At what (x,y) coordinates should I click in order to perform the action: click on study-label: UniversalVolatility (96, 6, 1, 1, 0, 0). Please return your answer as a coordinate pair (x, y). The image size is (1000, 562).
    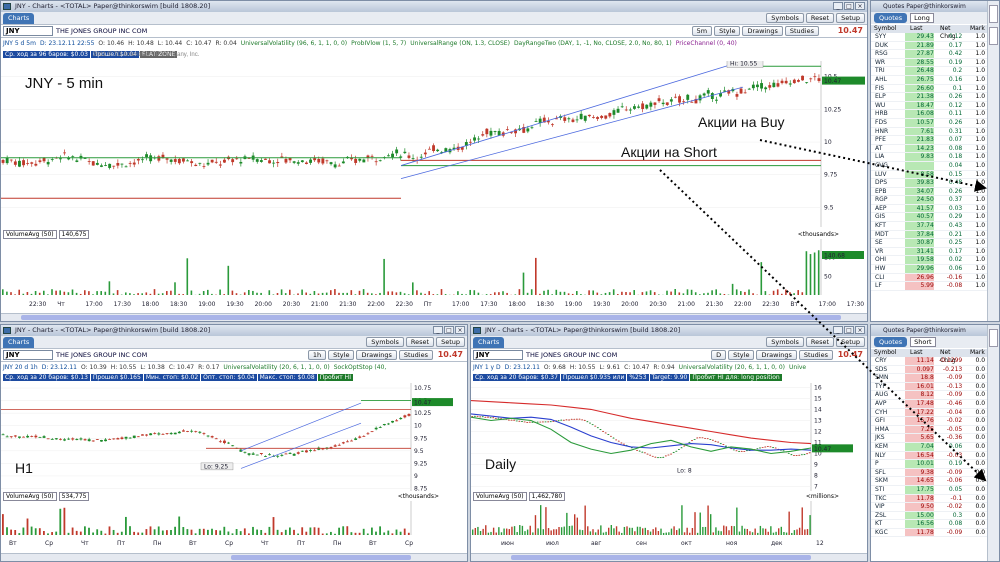
    Looking at the image, I should click on (294, 43).